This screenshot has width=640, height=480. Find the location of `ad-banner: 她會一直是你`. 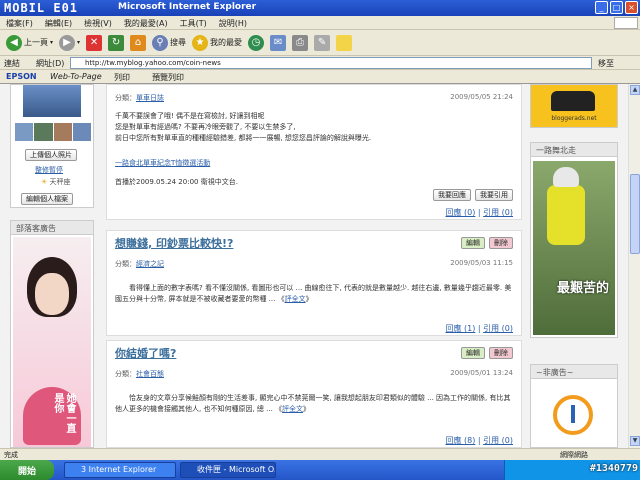

ad-banner: 她會一直是你 is located at coordinates (52, 342).